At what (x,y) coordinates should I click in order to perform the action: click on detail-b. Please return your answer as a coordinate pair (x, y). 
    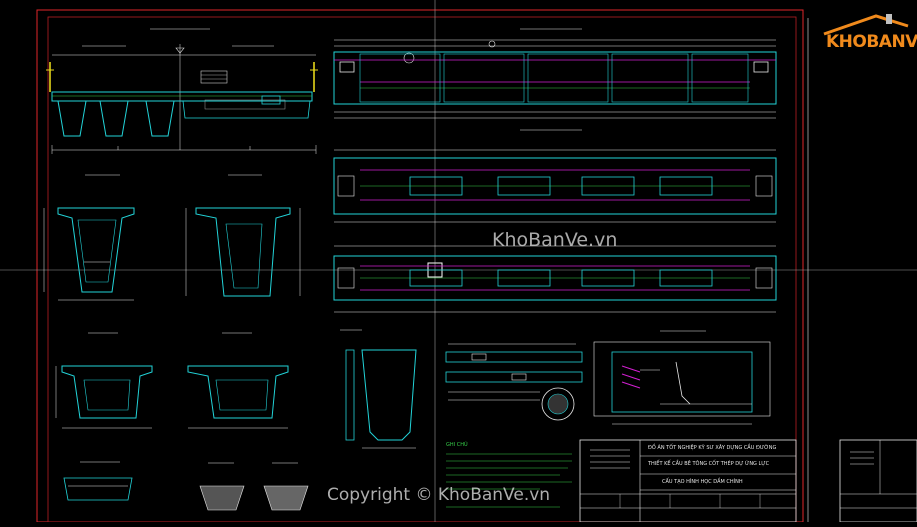
    Looking at the image, I should click on (286, 486).